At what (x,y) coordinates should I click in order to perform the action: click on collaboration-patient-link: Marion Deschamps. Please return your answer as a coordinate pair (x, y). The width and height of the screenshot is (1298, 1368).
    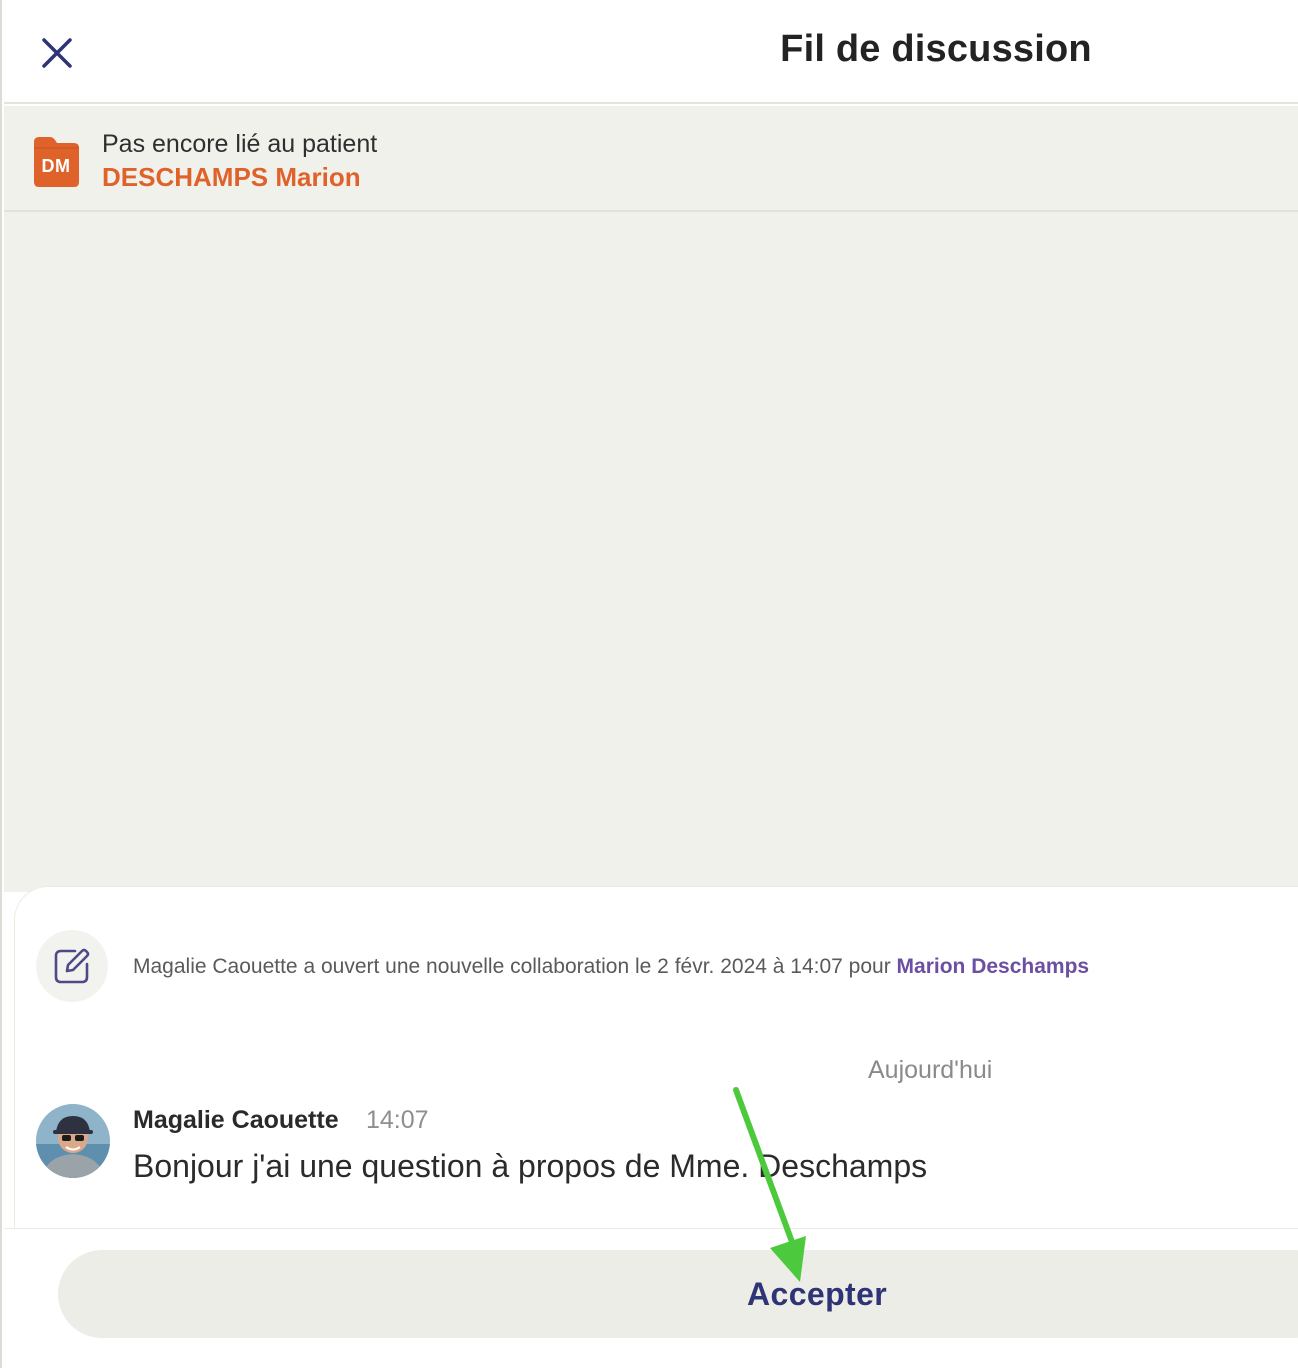
    Looking at the image, I should click on (993, 966).